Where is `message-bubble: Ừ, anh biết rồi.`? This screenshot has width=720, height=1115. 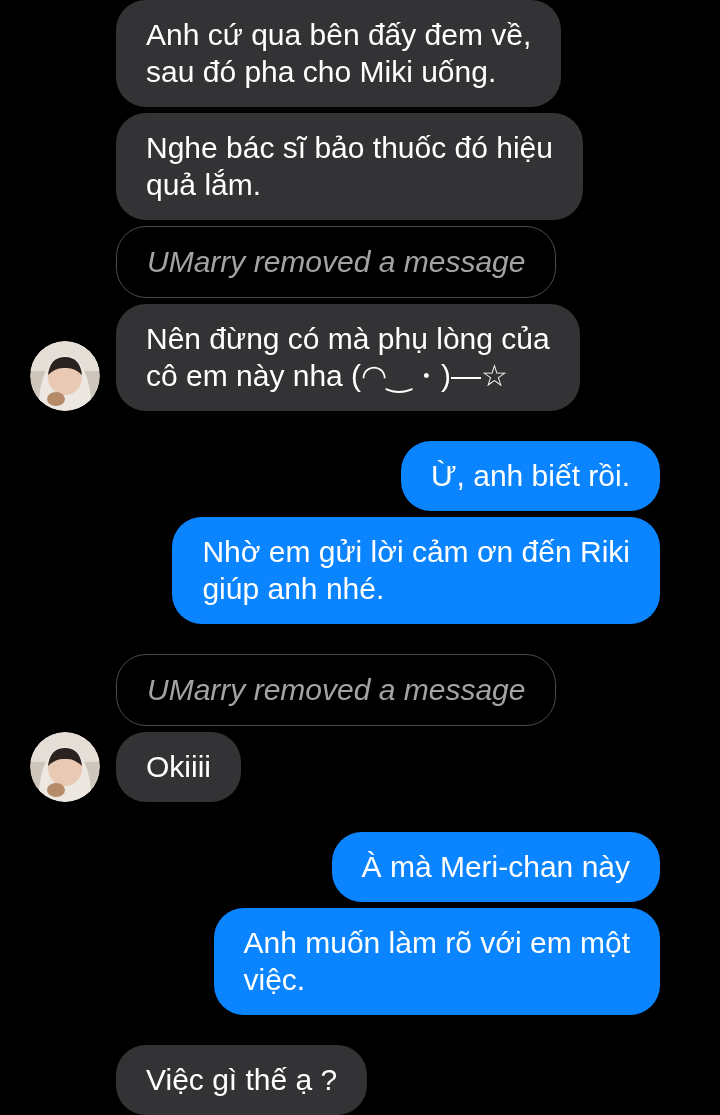
message-bubble: Ừ, anh biết rồi. is located at coordinates (530, 476).